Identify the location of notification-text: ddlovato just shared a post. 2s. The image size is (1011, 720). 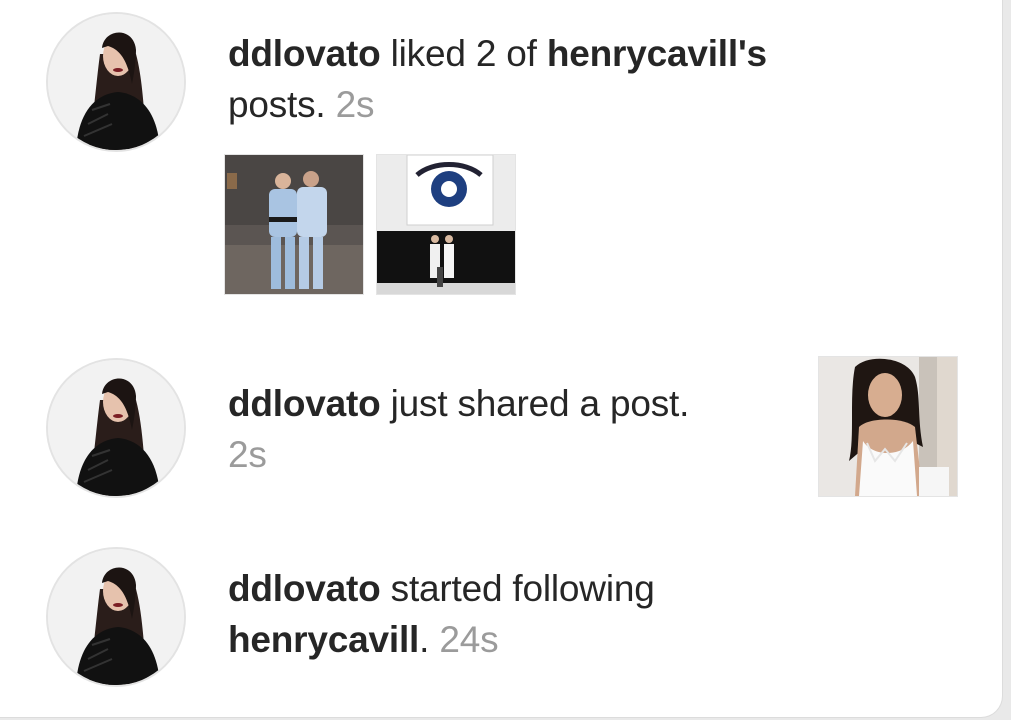
(463, 429).